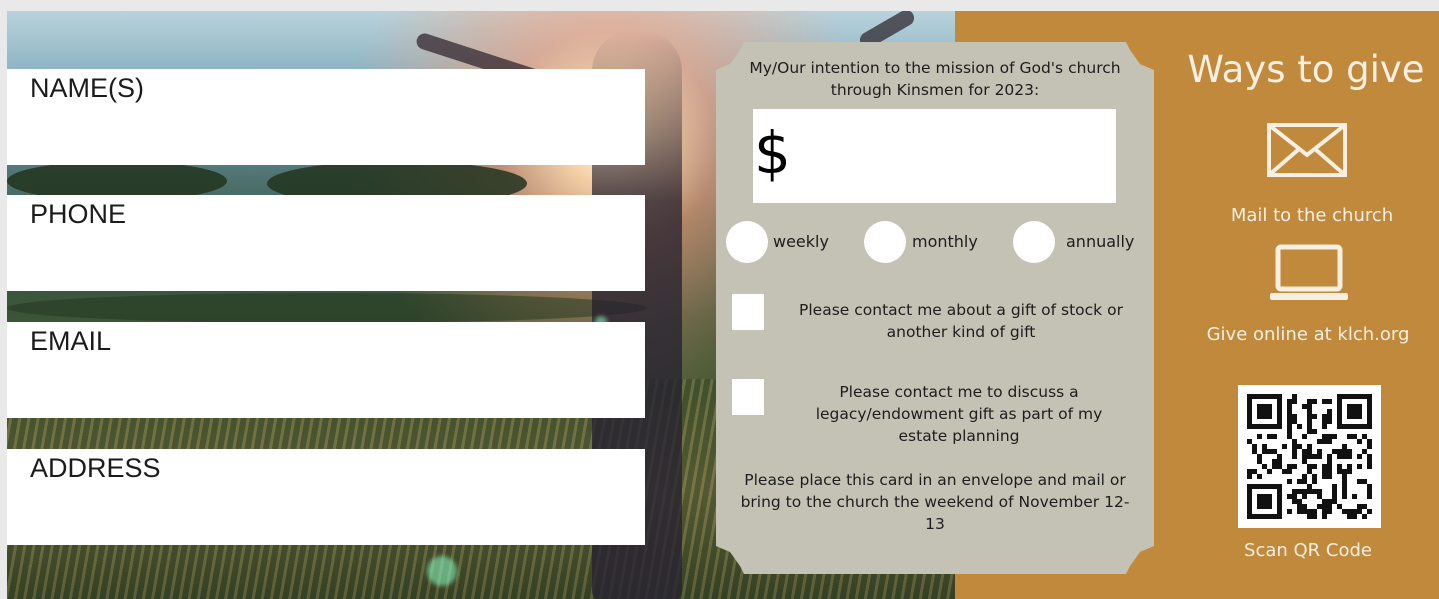 Image resolution: width=1439 pixels, height=599 pixels. I want to click on address-label: ADDRESS, so click(95, 468).